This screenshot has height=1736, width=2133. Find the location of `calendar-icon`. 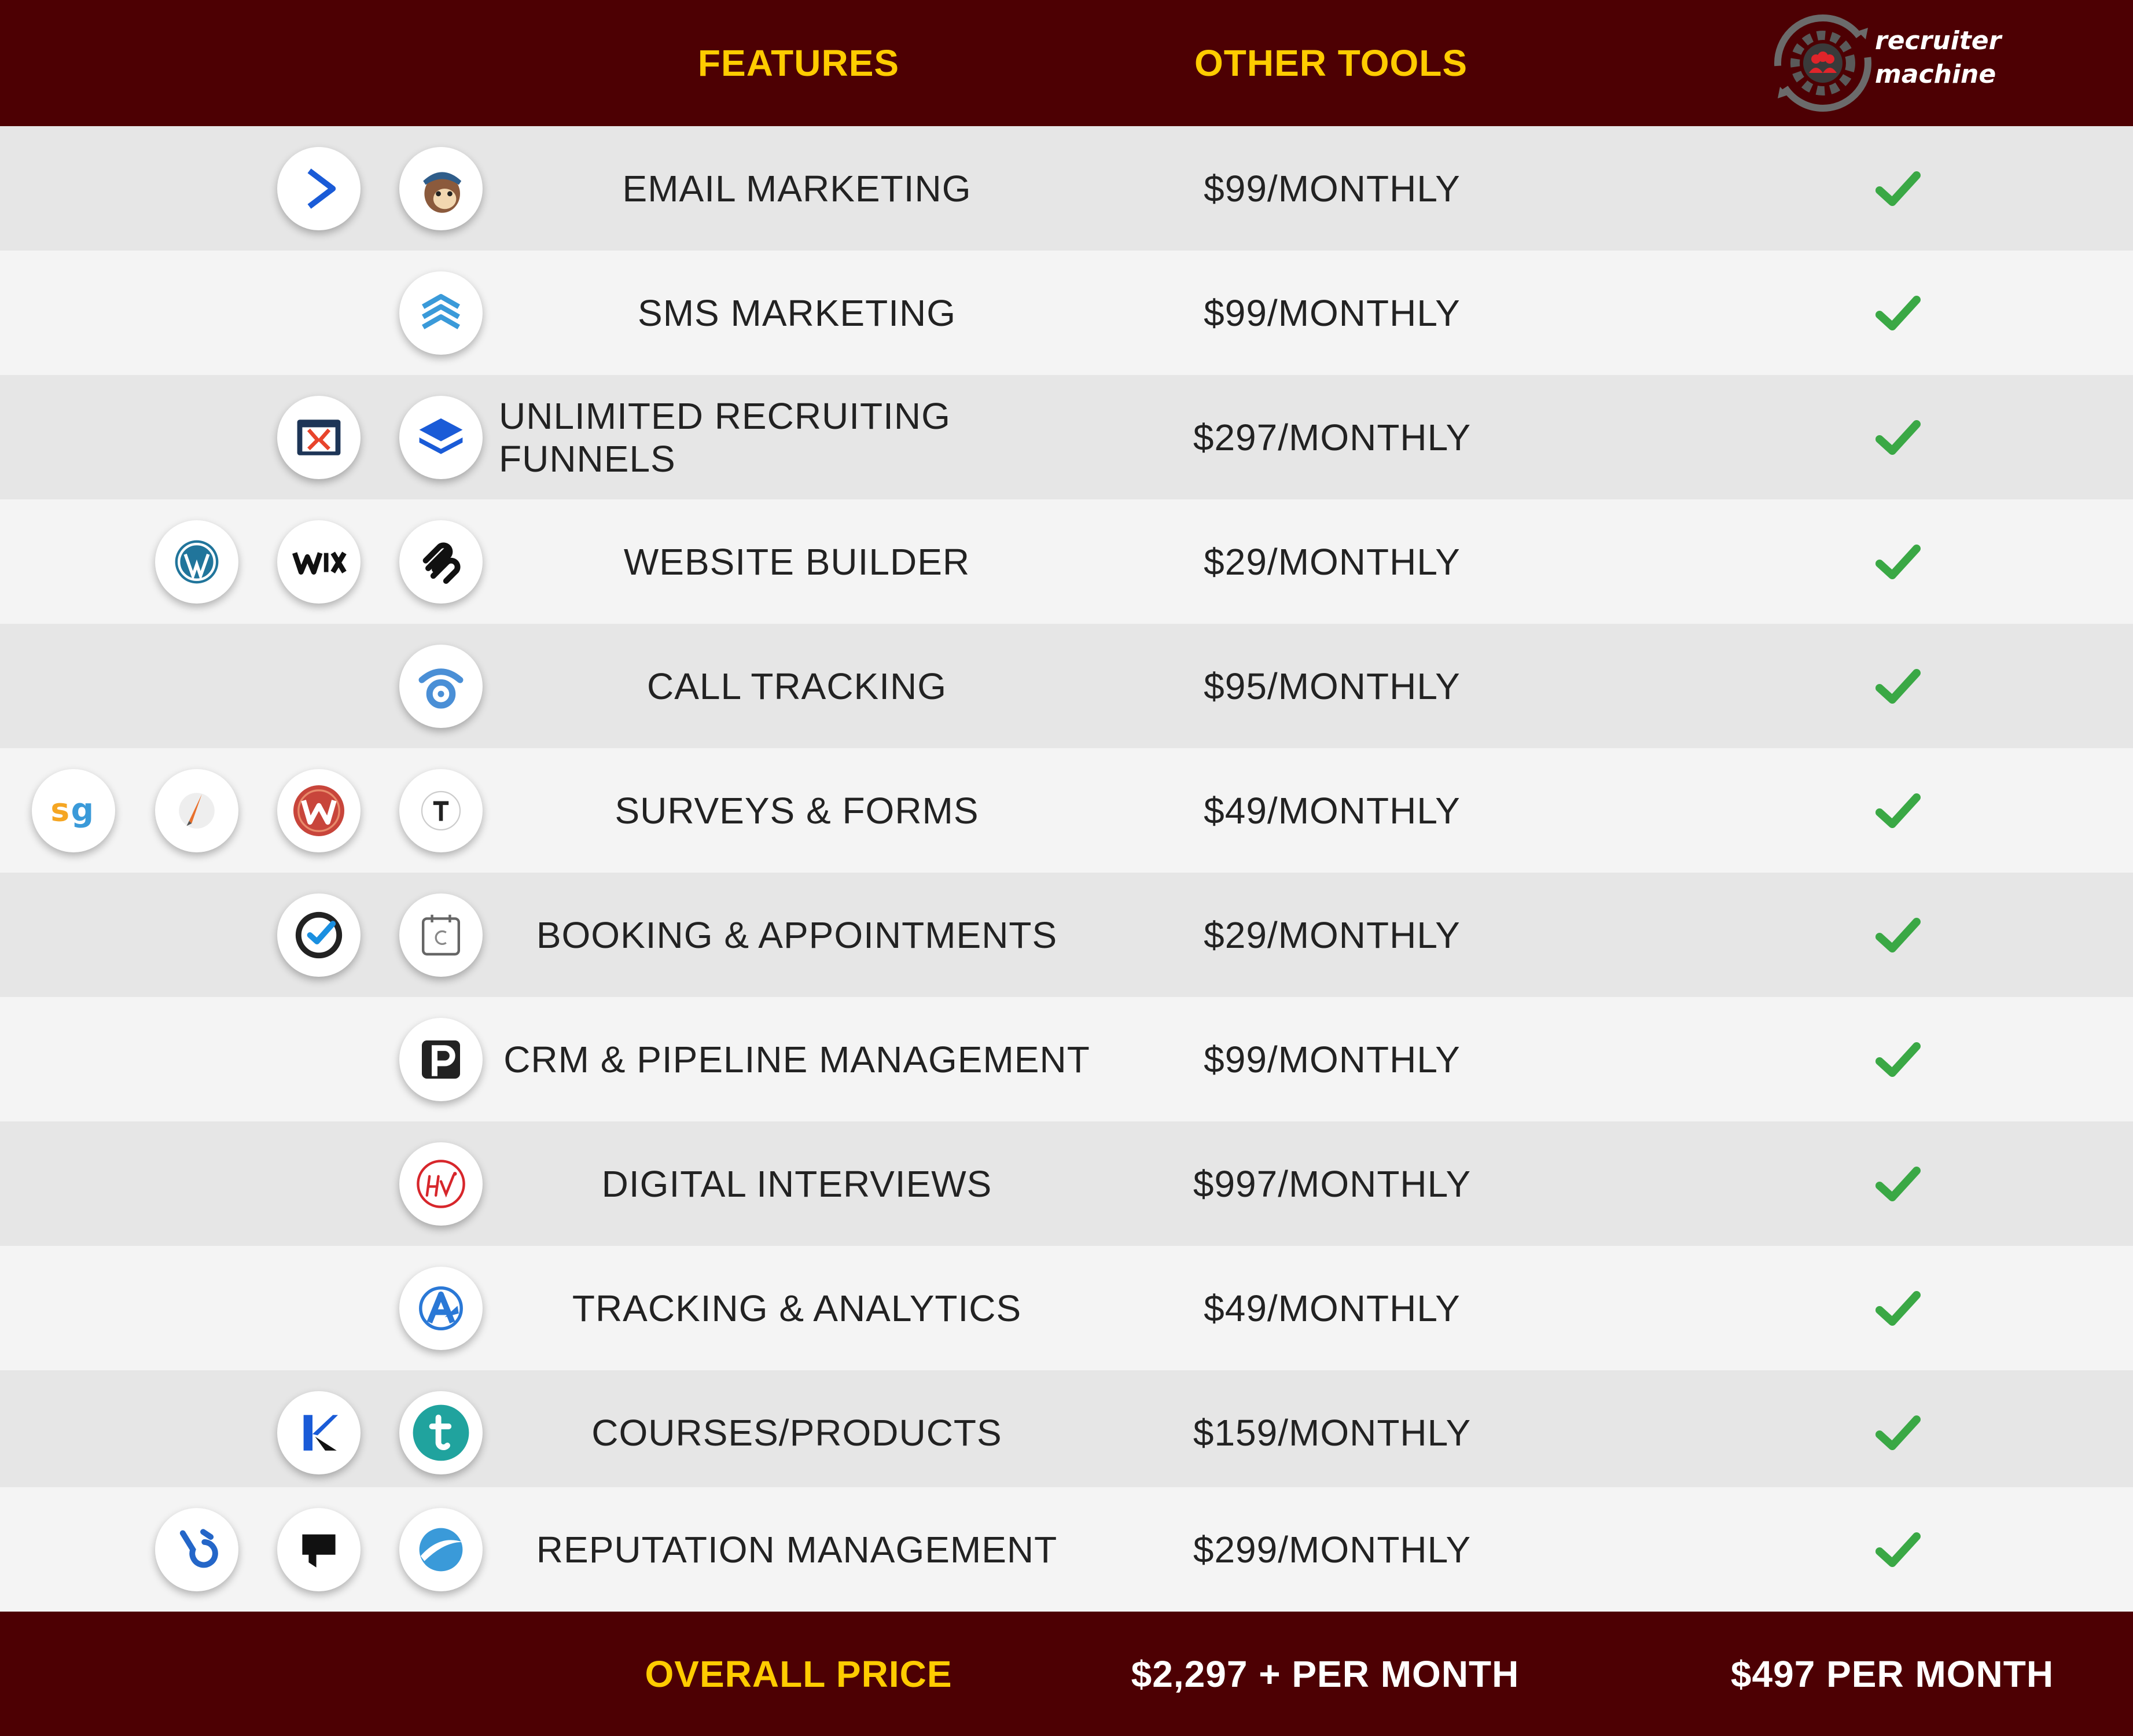

calendar-icon is located at coordinates (441, 935).